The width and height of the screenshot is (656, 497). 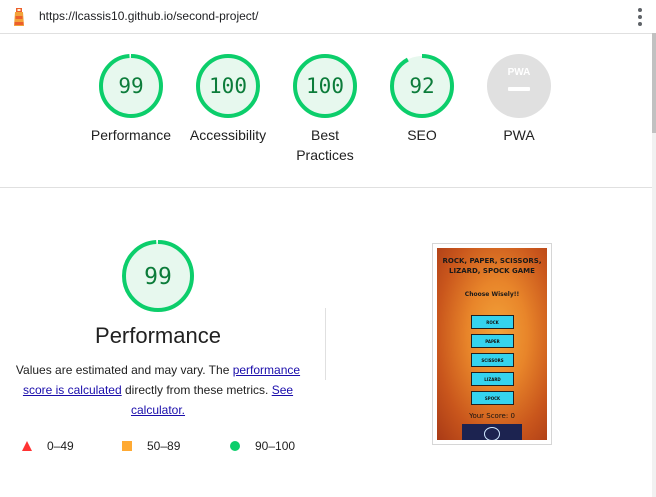 I want to click on performance-title: Performance, so click(x=158, y=335).